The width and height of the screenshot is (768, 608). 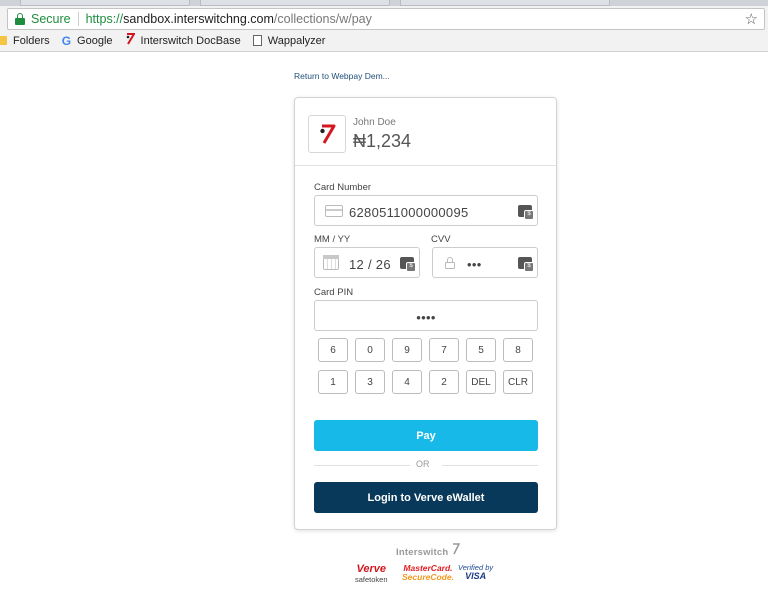 I want to click on keypad-key: 3, so click(x=370, y=382).